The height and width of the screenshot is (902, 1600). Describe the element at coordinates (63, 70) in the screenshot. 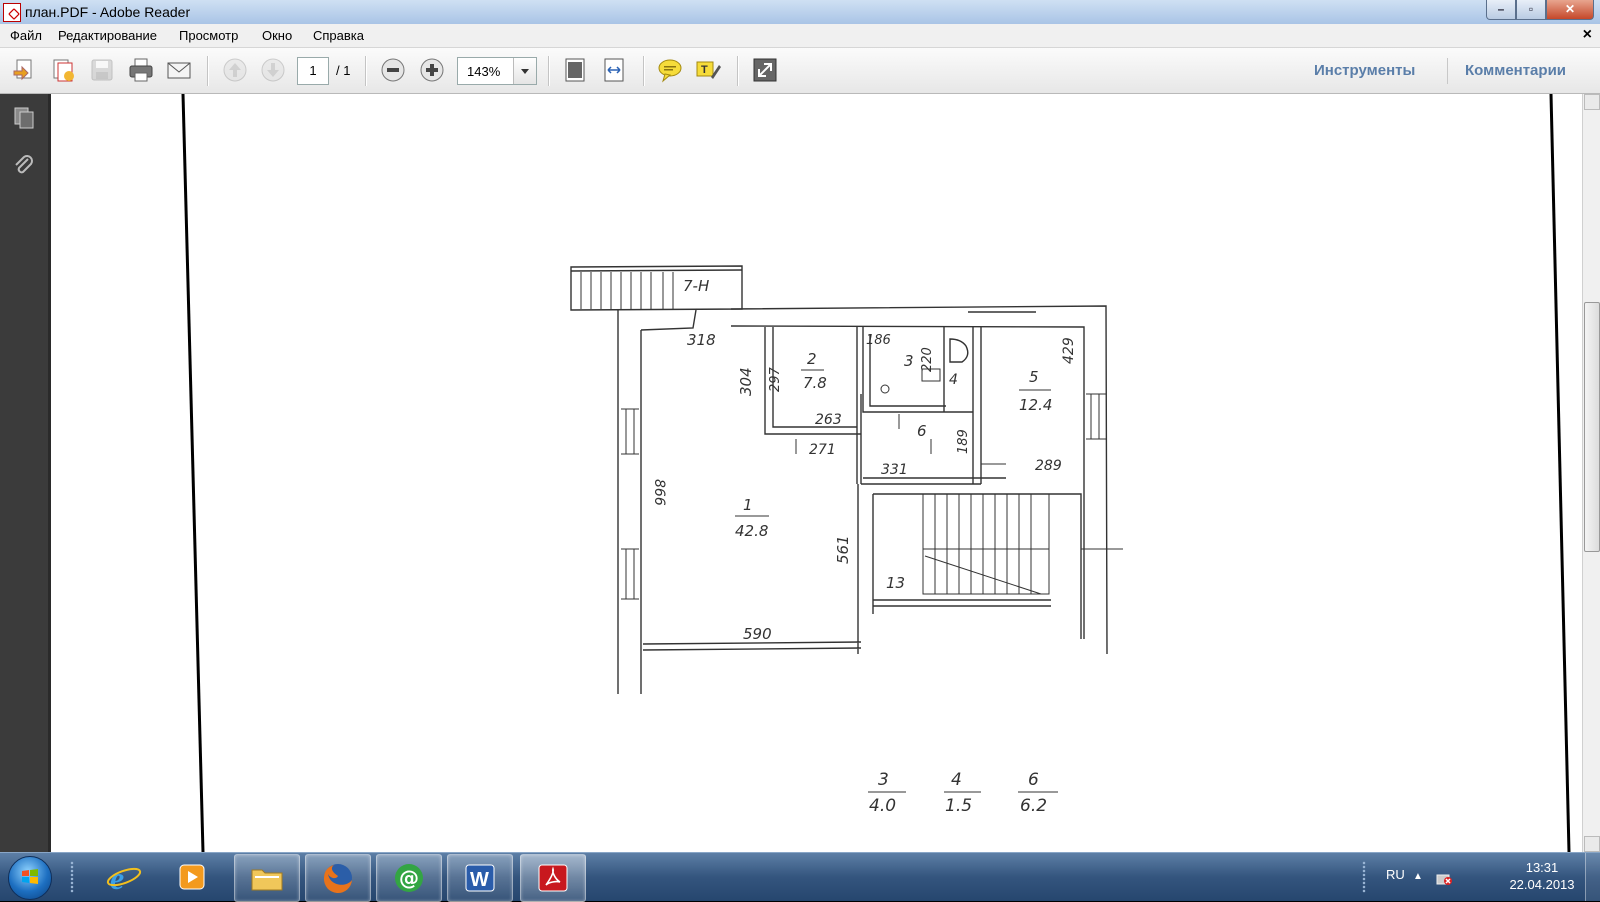

I see `combine-files-icon` at that location.